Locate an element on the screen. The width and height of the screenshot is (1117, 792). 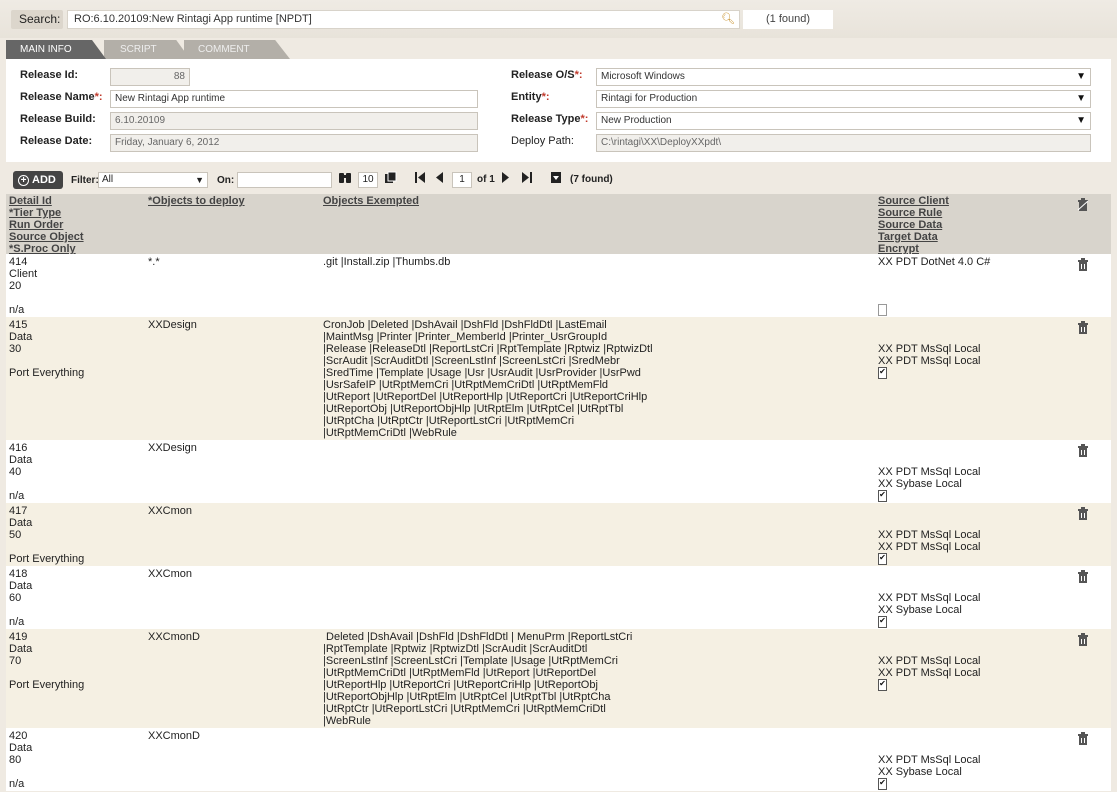
last-page-icon is located at coordinates (527, 179).